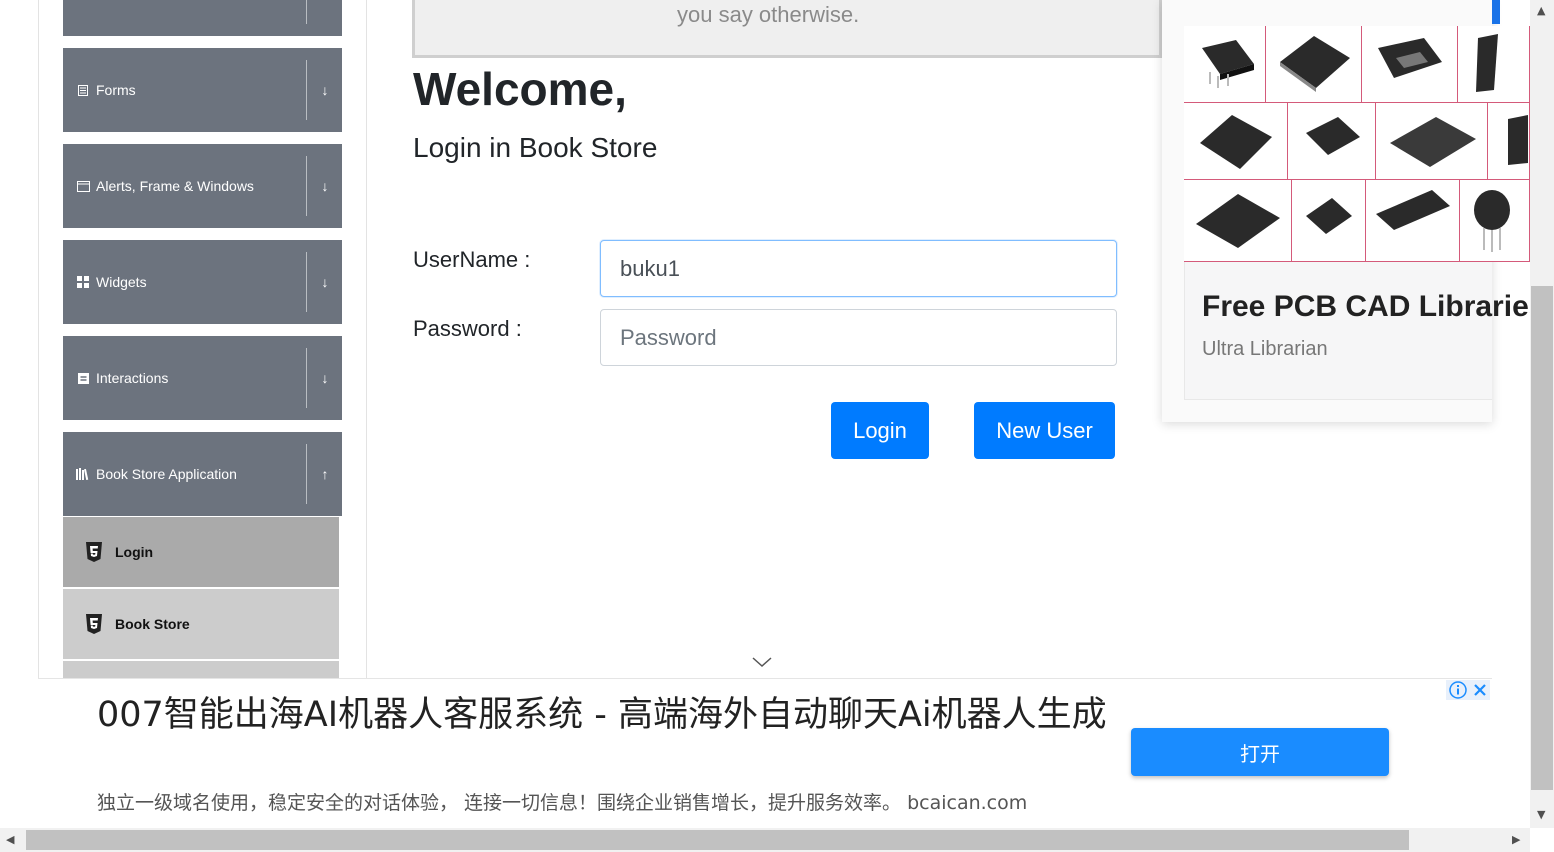  What do you see at coordinates (1542, 538) in the screenshot?
I see `vertical-scroll-thumb` at bounding box center [1542, 538].